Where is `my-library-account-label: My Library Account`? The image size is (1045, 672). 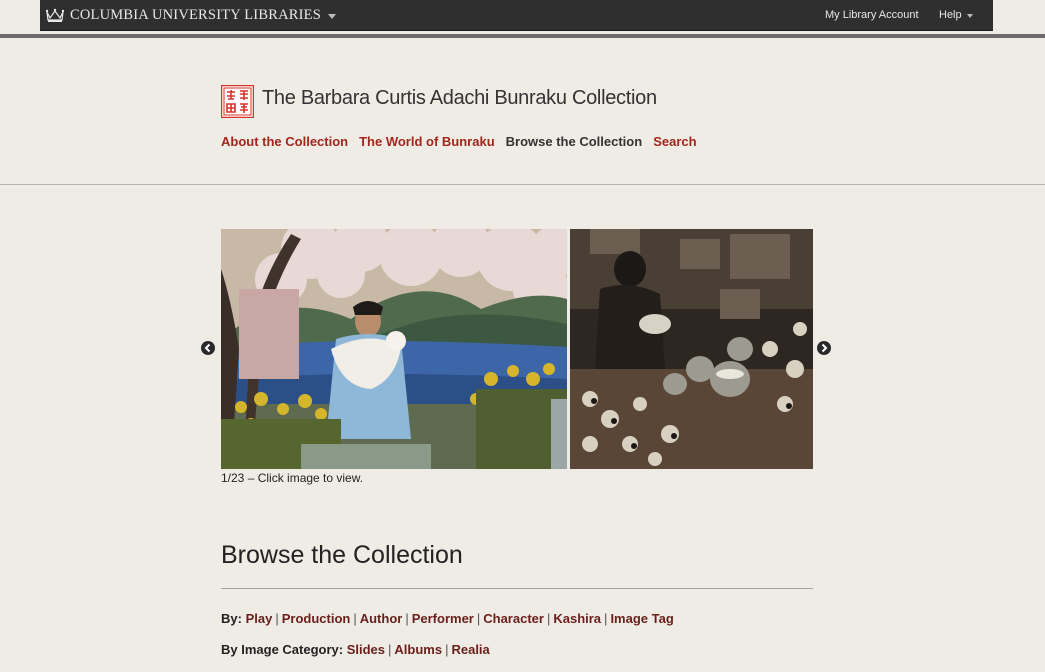 my-library-account-label: My Library Account is located at coordinates (872, 15).